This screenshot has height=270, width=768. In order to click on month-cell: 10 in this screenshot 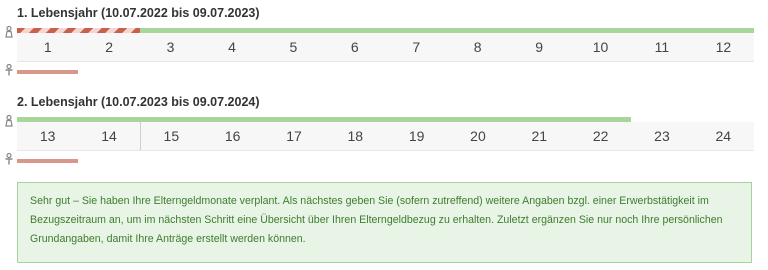, I will do `click(600, 47)`.